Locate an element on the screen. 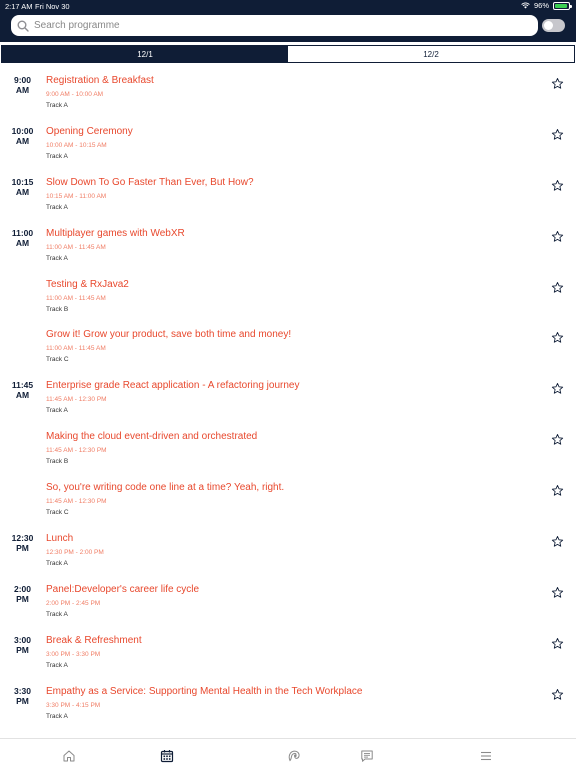 The width and height of the screenshot is (576, 768). session-time-hour: 9:00 is located at coordinates (22, 80).